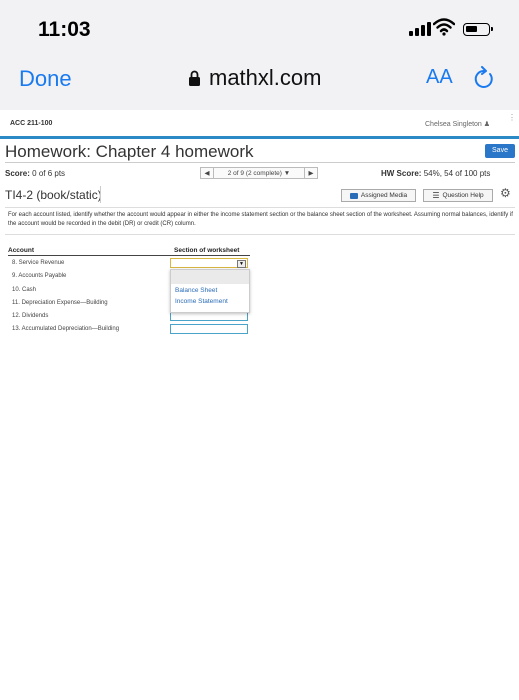 The height and width of the screenshot is (700, 519). Describe the element at coordinates (265, 77) in the screenshot. I see `url-text: mathxl.com` at that location.